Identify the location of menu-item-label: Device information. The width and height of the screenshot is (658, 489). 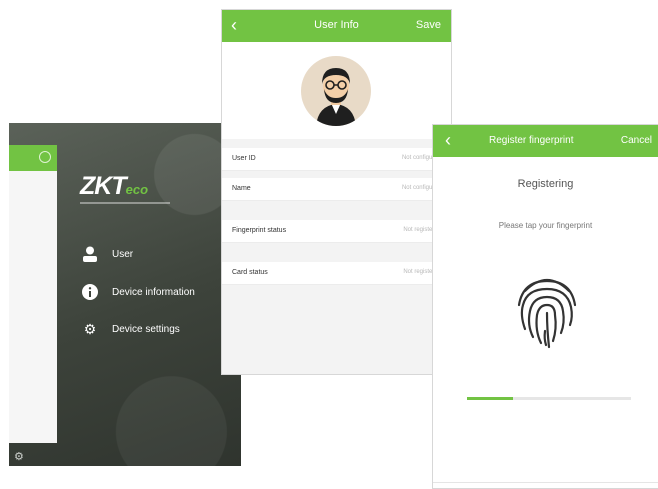
(153, 292).